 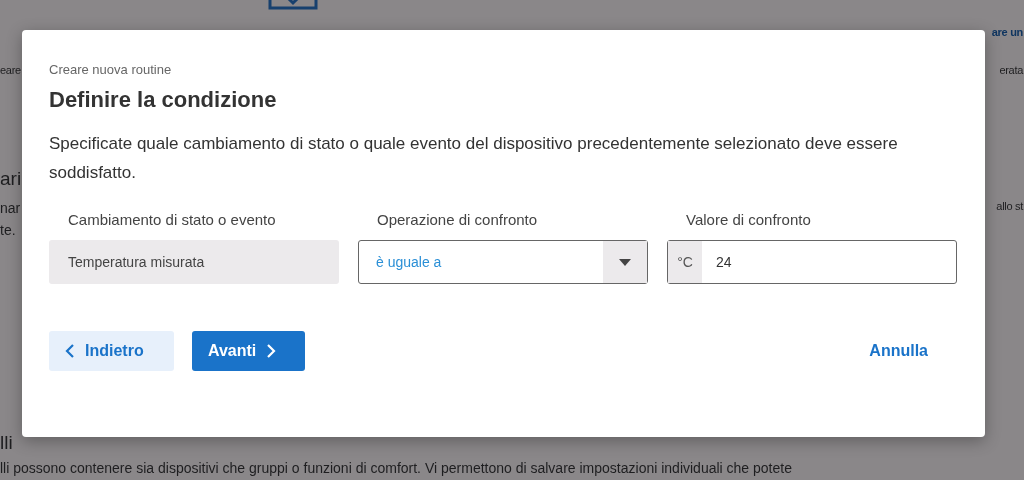 I want to click on cancel-button: Annulla, so click(x=898, y=351).